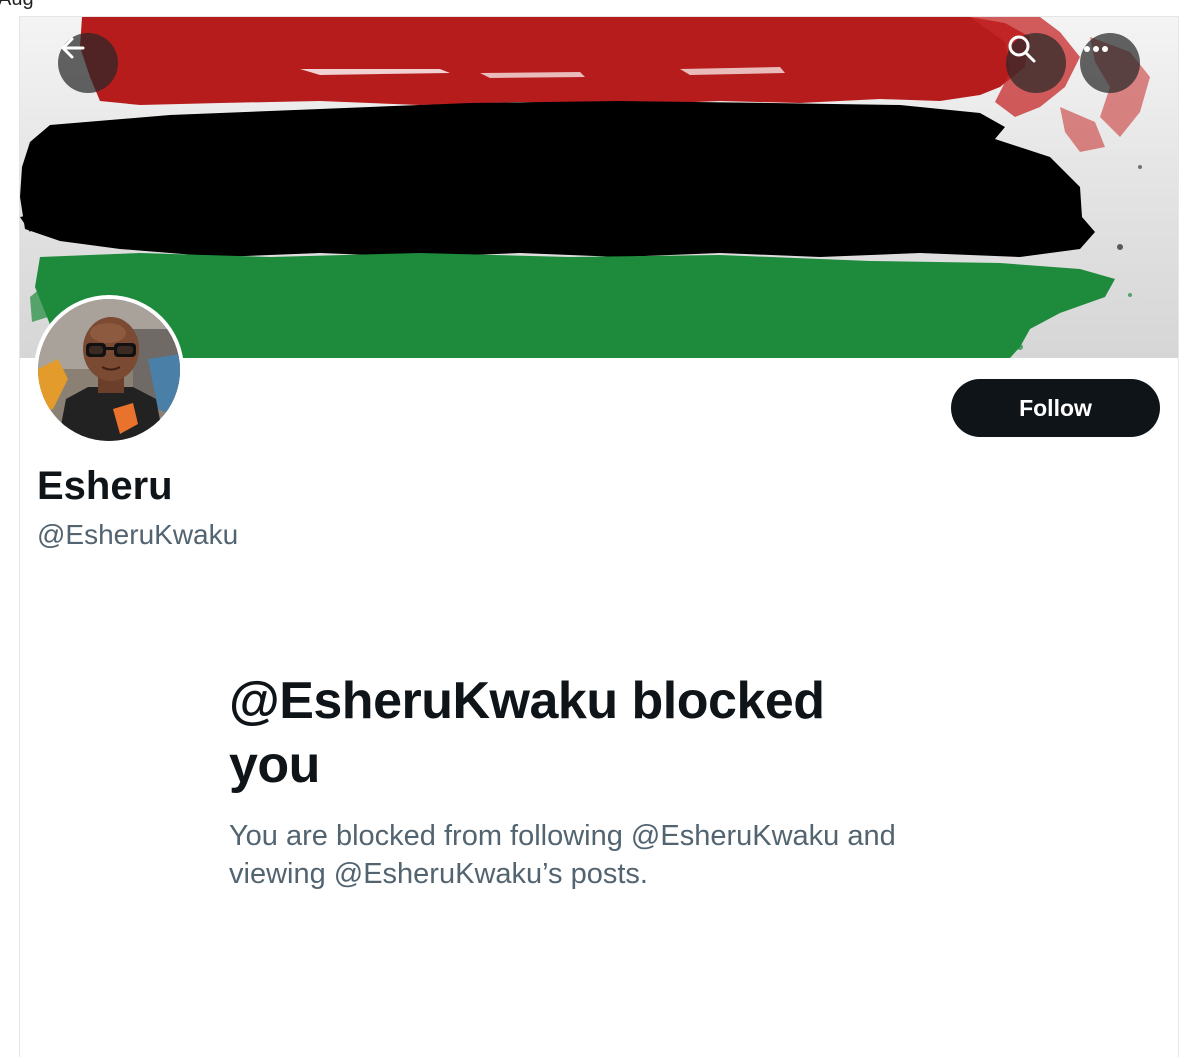  What do you see at coordinates (88, 63) in the screenshot?
I see `back-button` at bounding box center [88, 63].